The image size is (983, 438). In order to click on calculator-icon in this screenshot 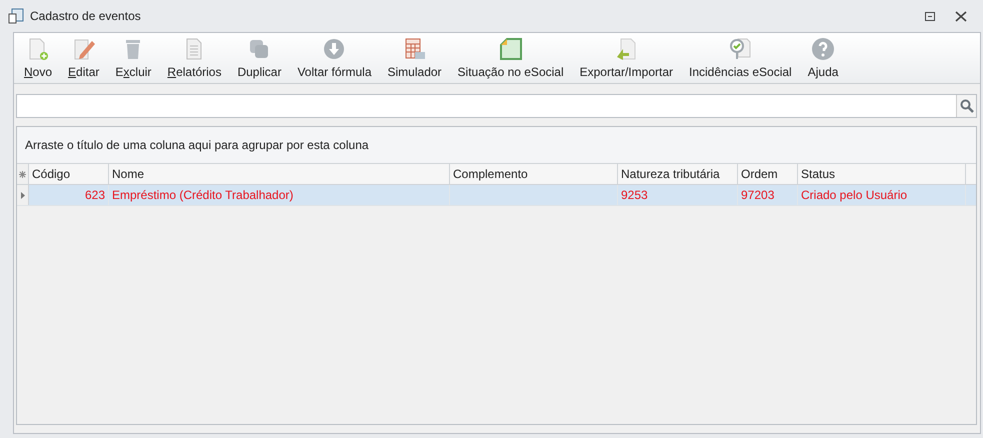, I will do `click(414, 49)`.